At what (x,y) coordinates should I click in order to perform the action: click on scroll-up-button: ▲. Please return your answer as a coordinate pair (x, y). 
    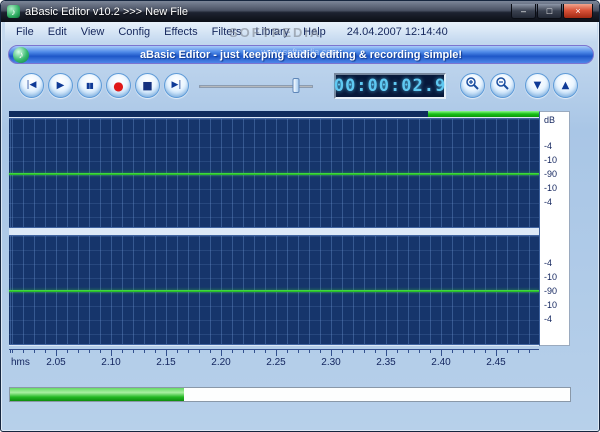
    Looking at the image, I should click on (565, 85).